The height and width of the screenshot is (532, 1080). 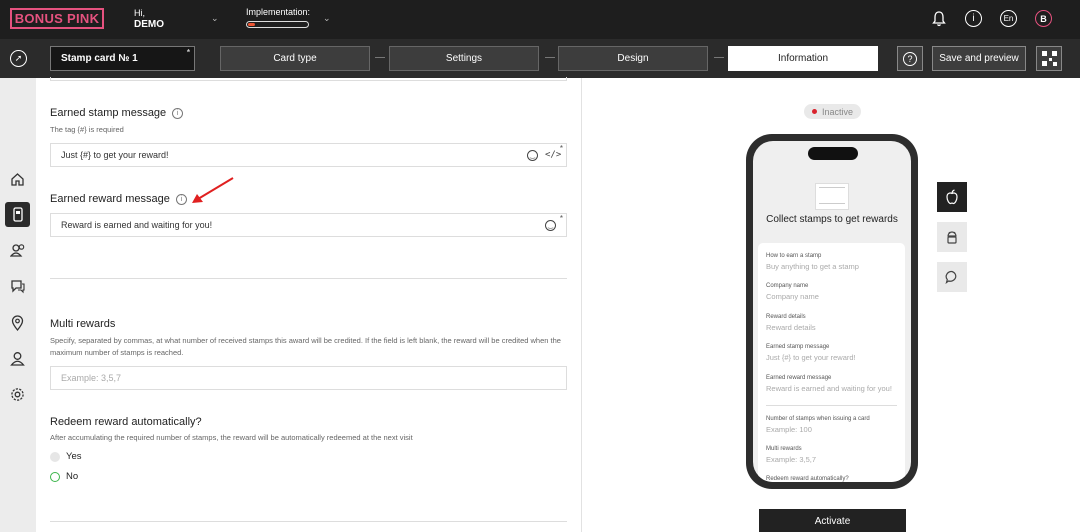 I want to click on redeem-auto-label: Redeem reward automatically?, so click(x=126, y=422).